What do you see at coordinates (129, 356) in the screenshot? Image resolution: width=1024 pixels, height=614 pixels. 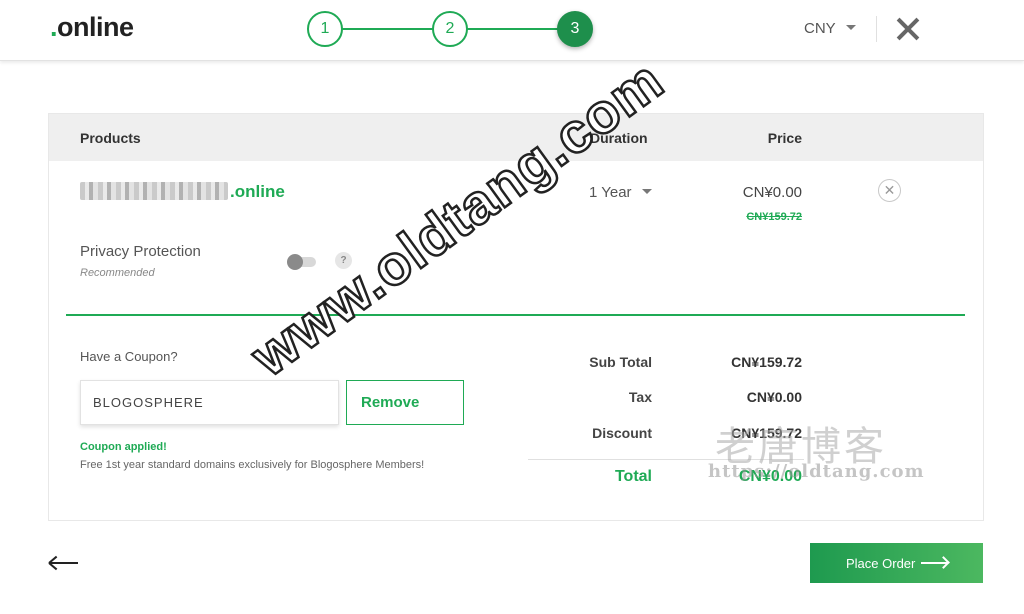 I see `coupon-question: Have a Coupon?` at bounding box center [129, 356].